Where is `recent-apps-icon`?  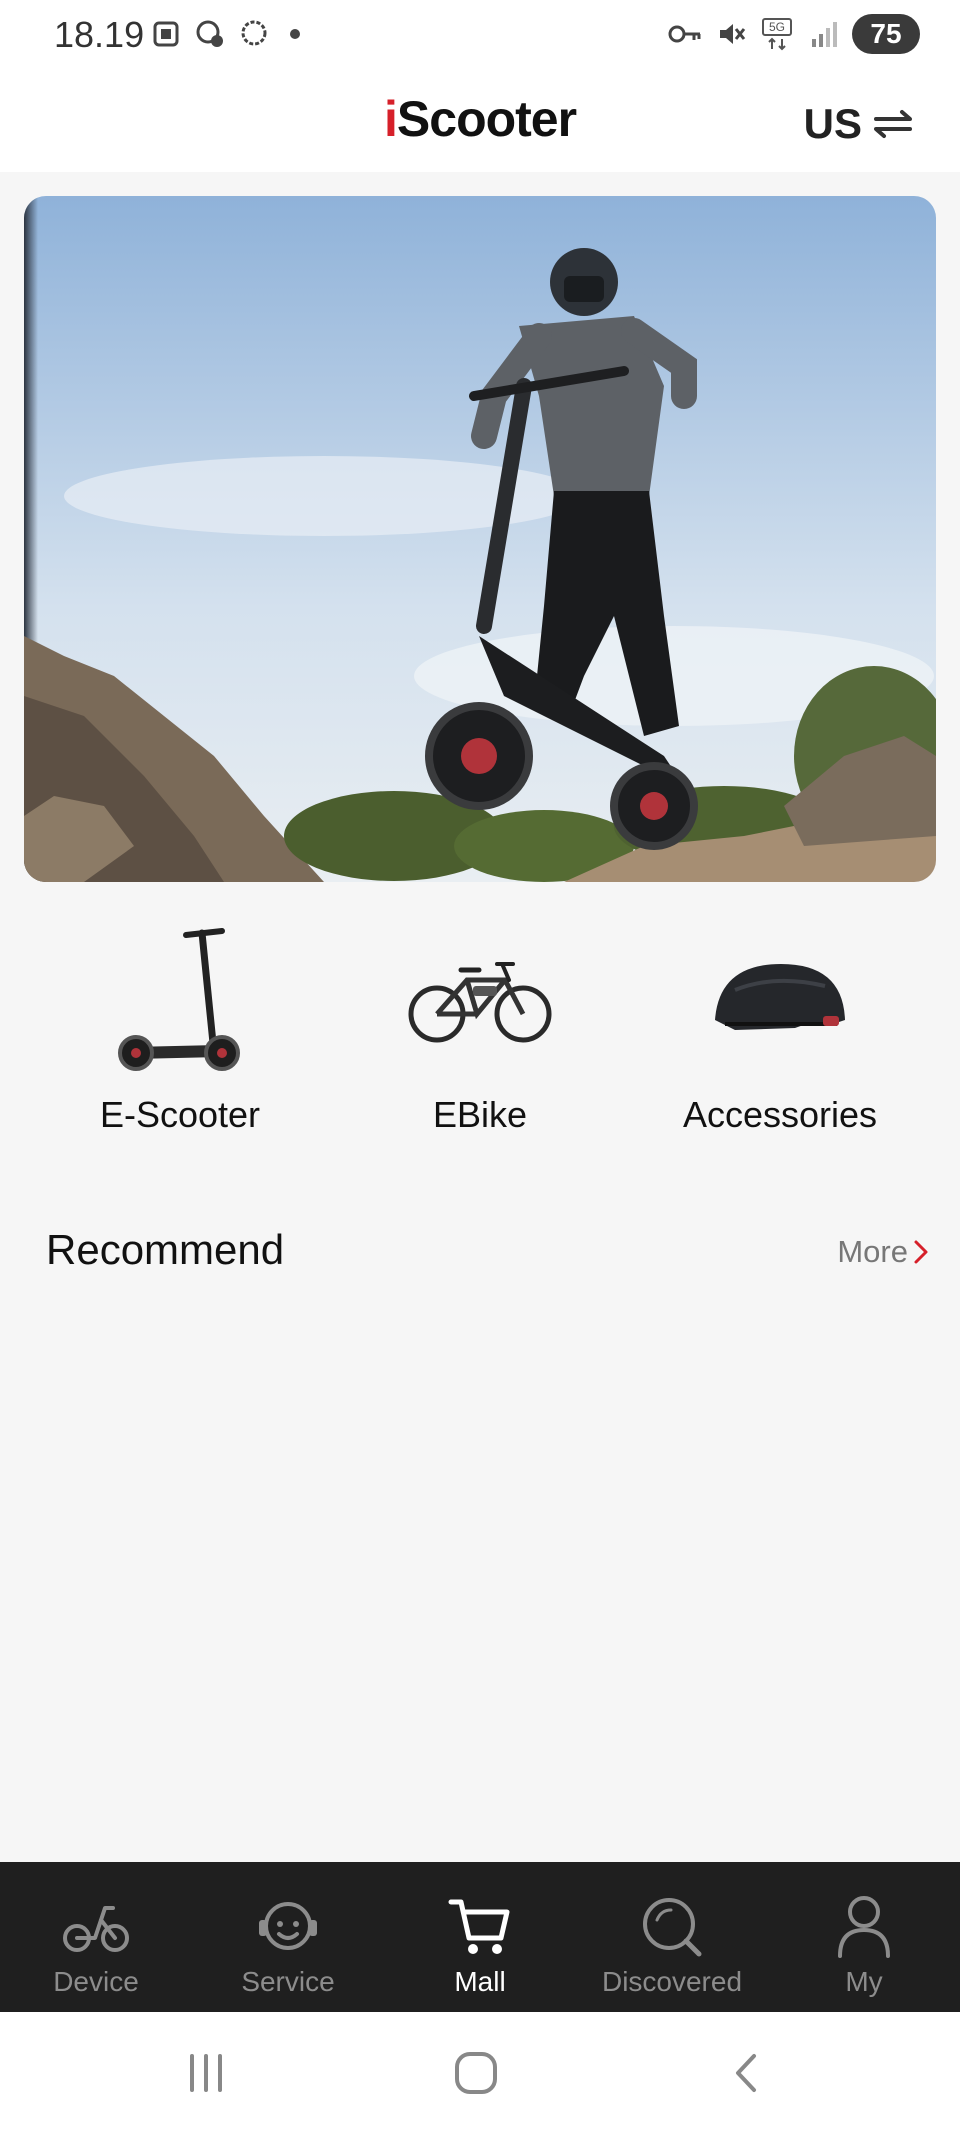 recent-apps-icon is located at coordinates (206, 2073).